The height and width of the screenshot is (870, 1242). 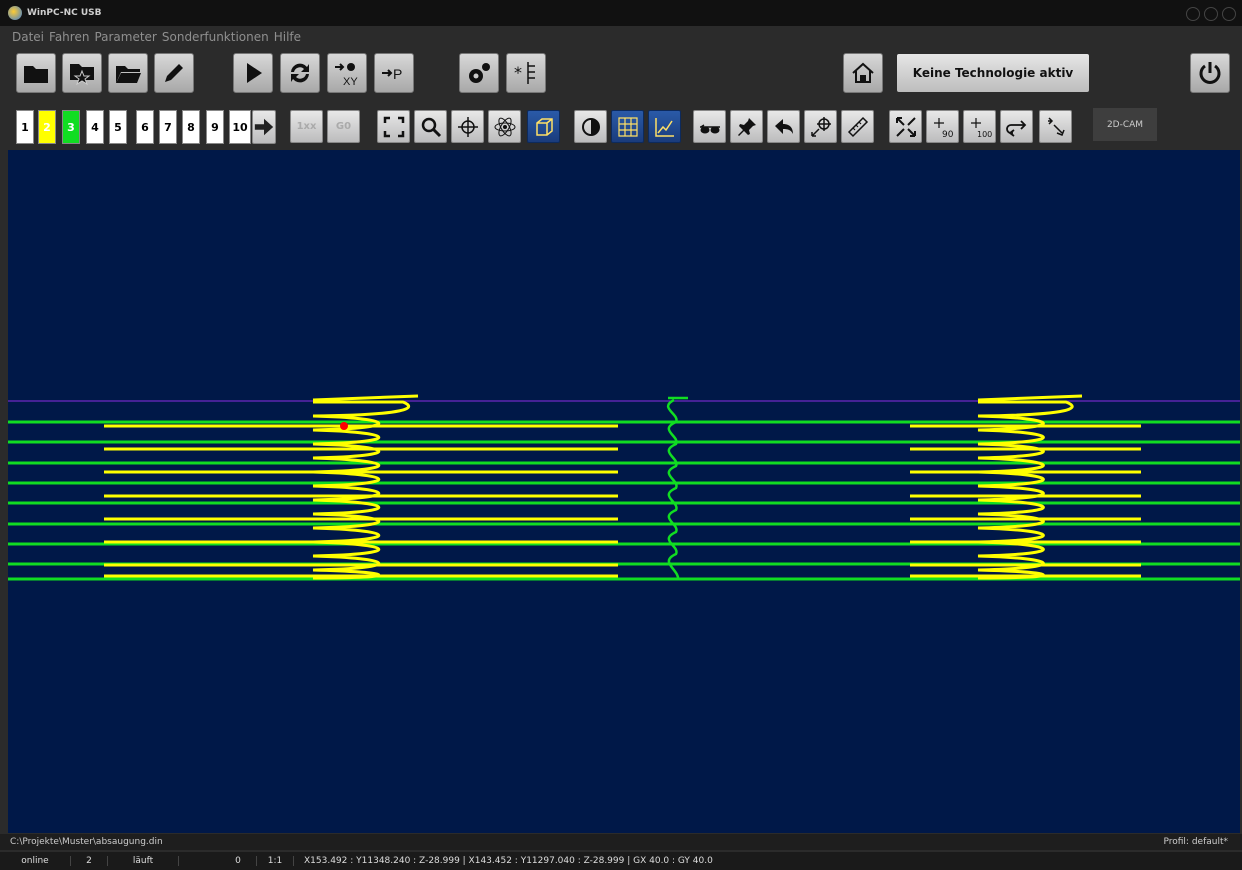 What do you see at coordinates (948, 134) in the screenshot?
I see `svg-text: 90` at bounding box center [948, 134].